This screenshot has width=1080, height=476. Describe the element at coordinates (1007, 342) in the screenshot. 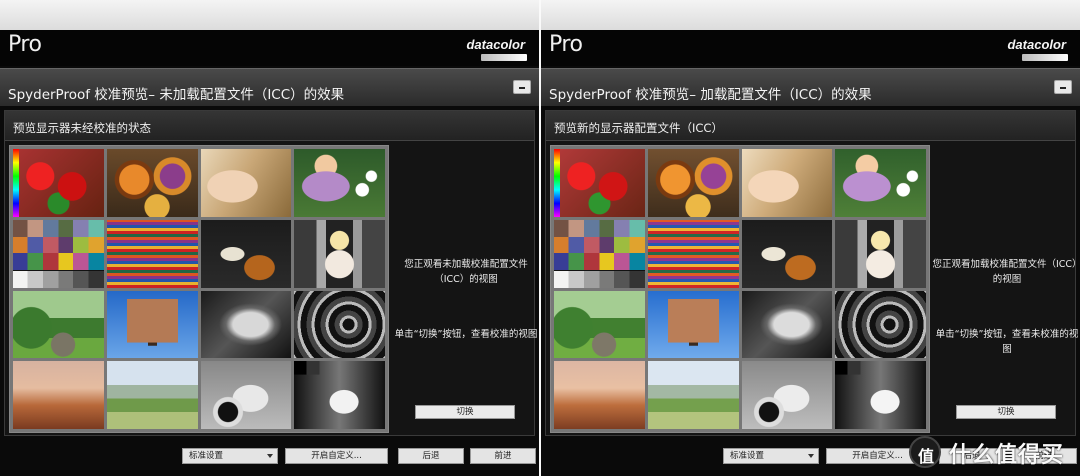

I see `info-toggle-hint: 单击“切换”按钮，查看未校准的视图` at that location.